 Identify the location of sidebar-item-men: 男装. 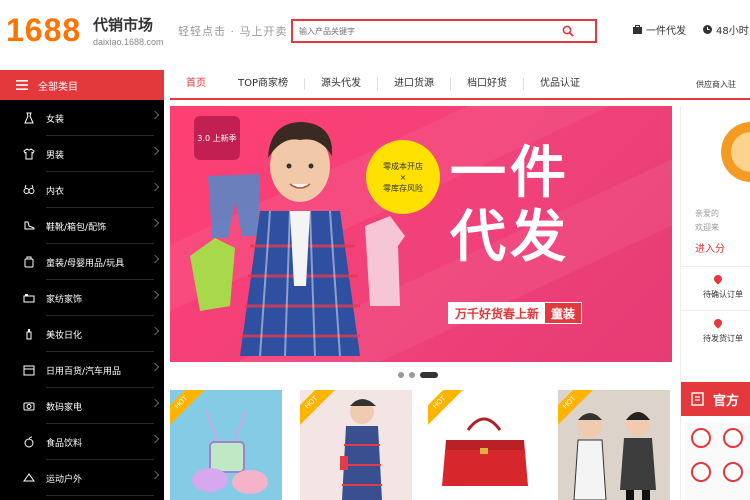
(82, 154).